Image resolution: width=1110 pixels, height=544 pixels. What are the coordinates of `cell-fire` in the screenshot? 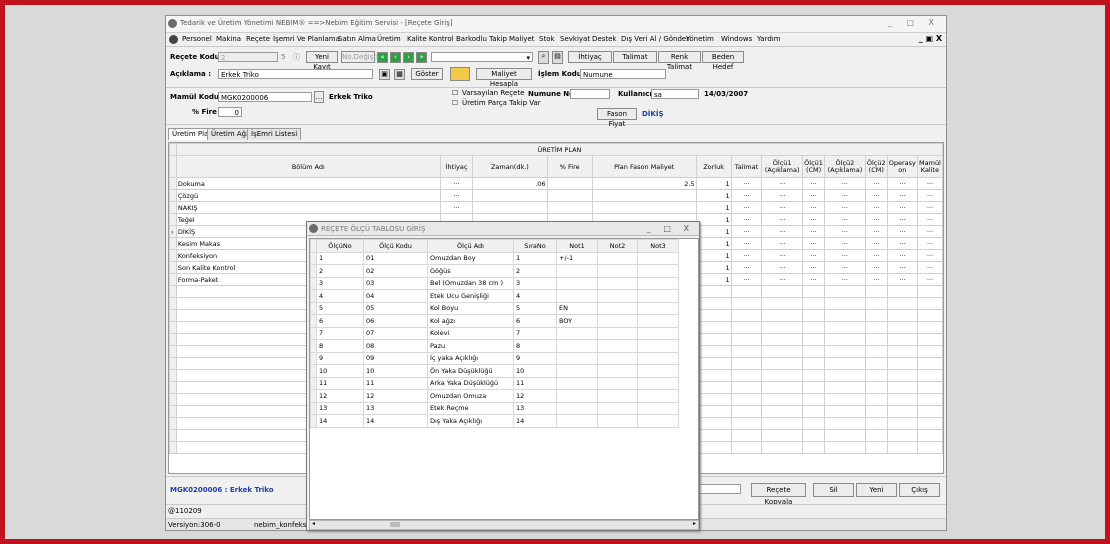 It's located at (569, 195).